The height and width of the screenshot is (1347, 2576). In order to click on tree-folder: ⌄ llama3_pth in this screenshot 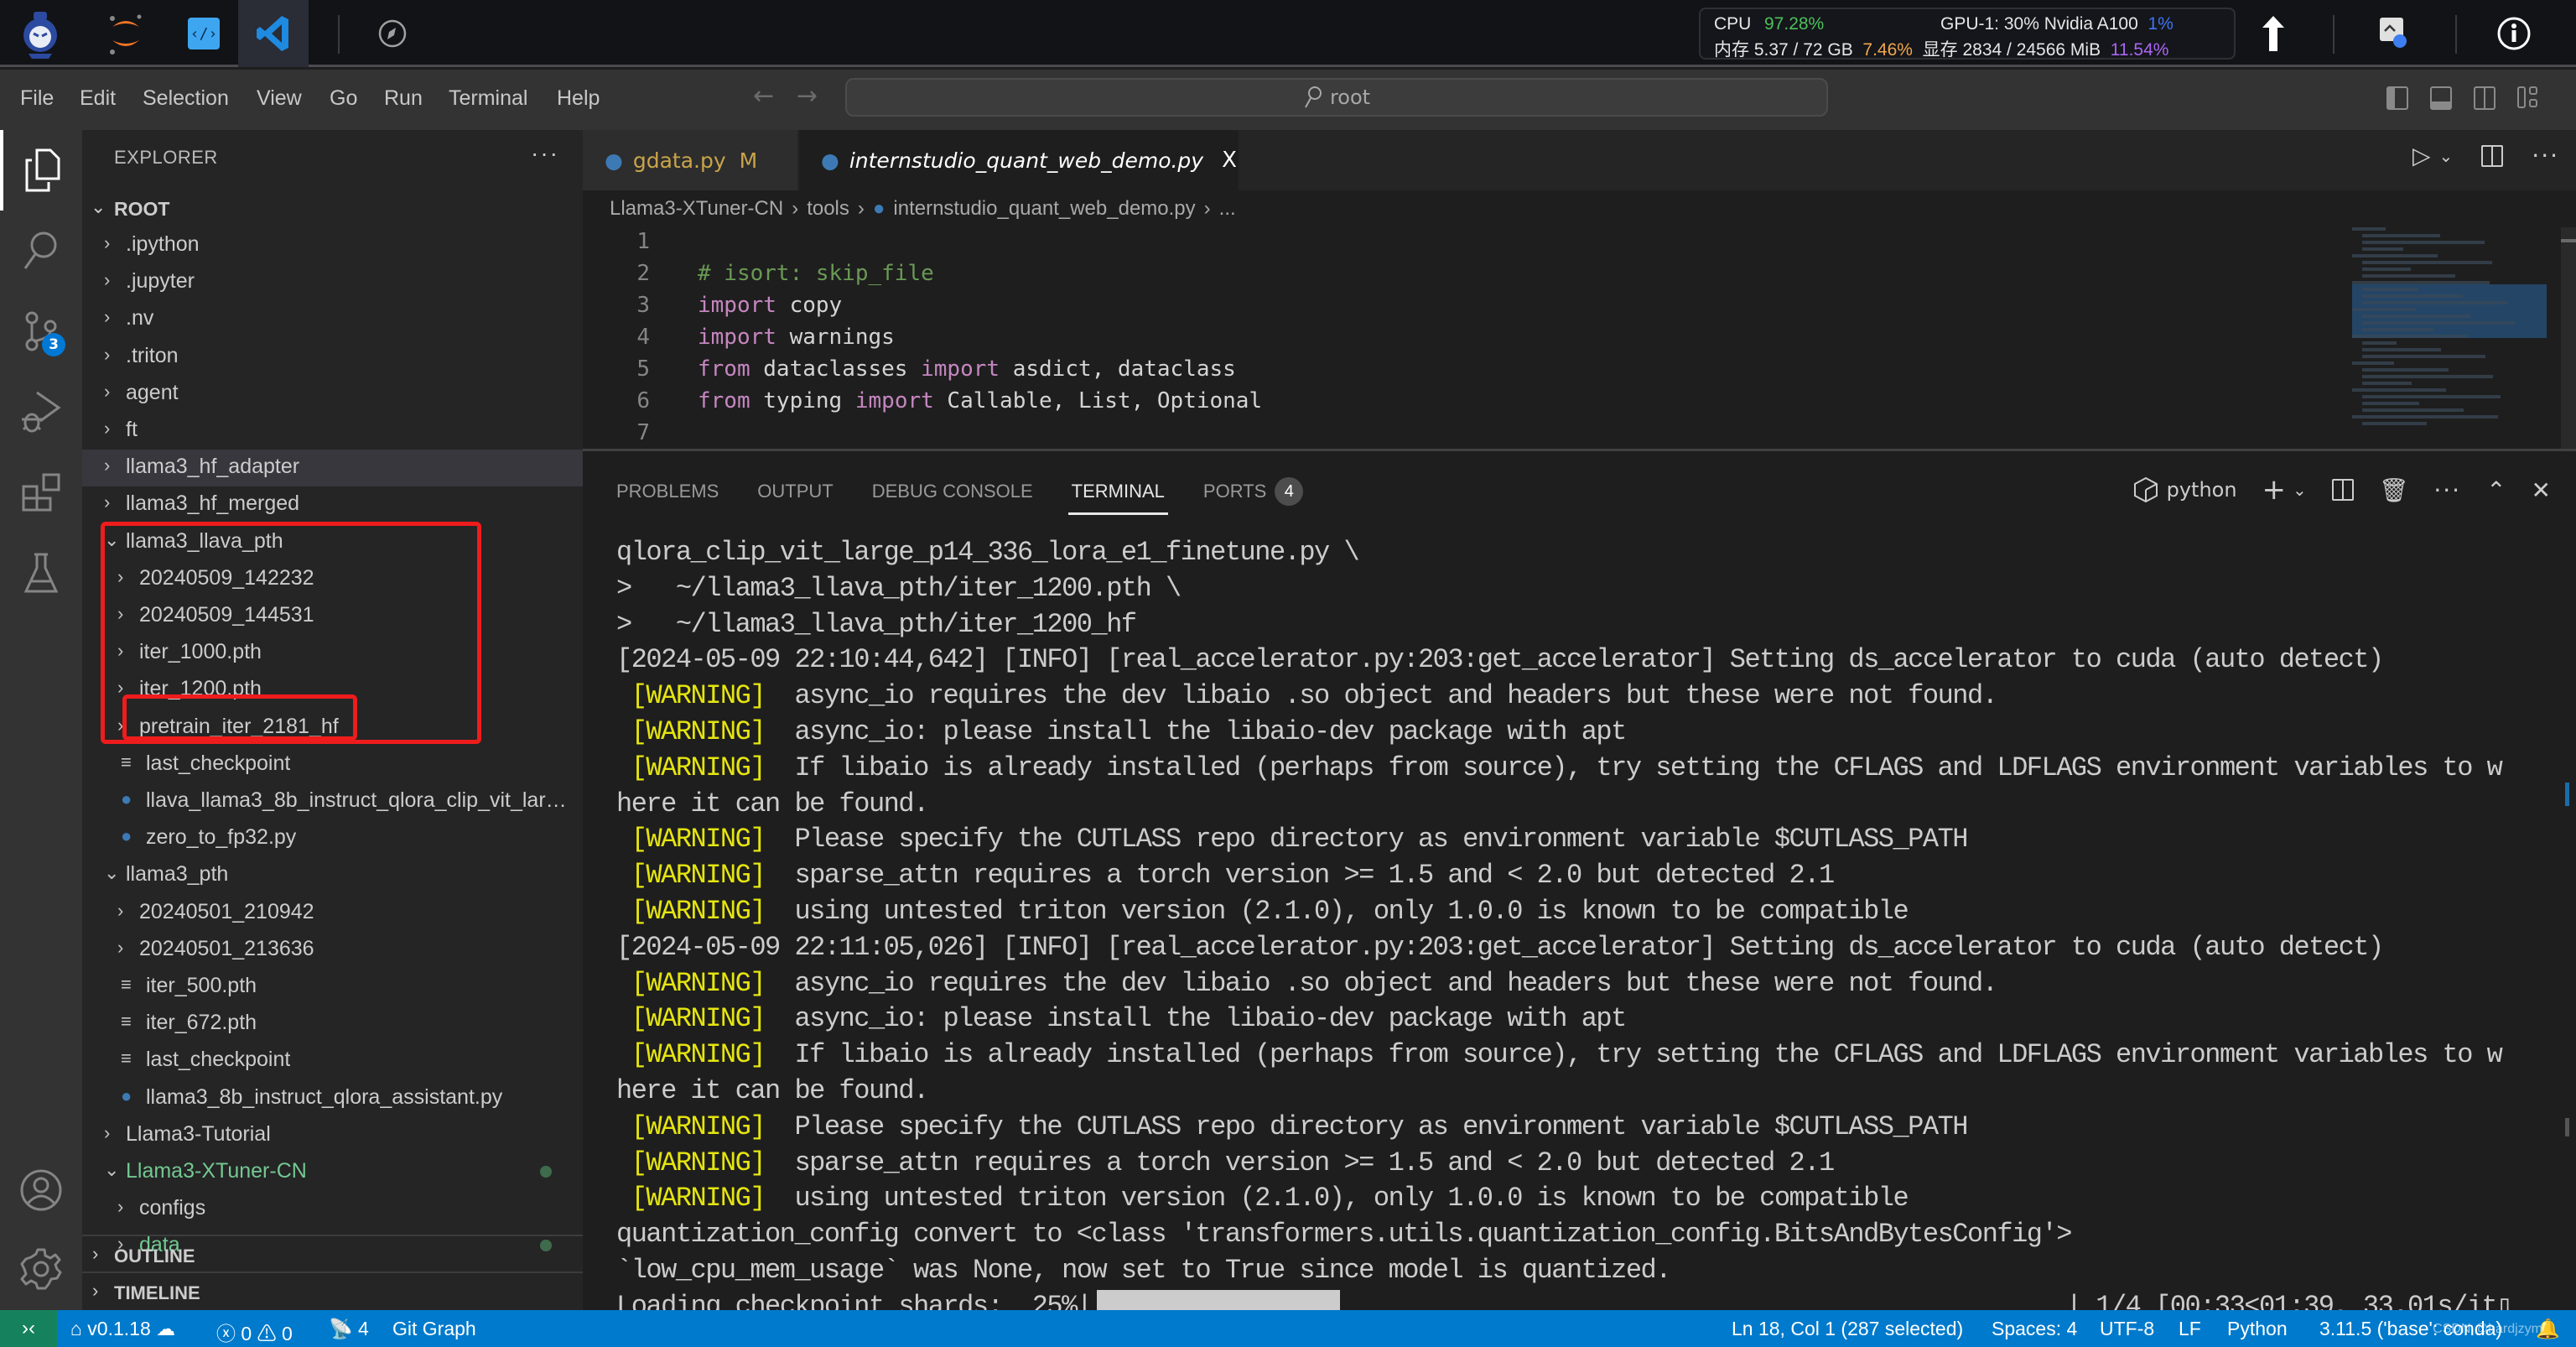, I will do `click(332, 876)`.